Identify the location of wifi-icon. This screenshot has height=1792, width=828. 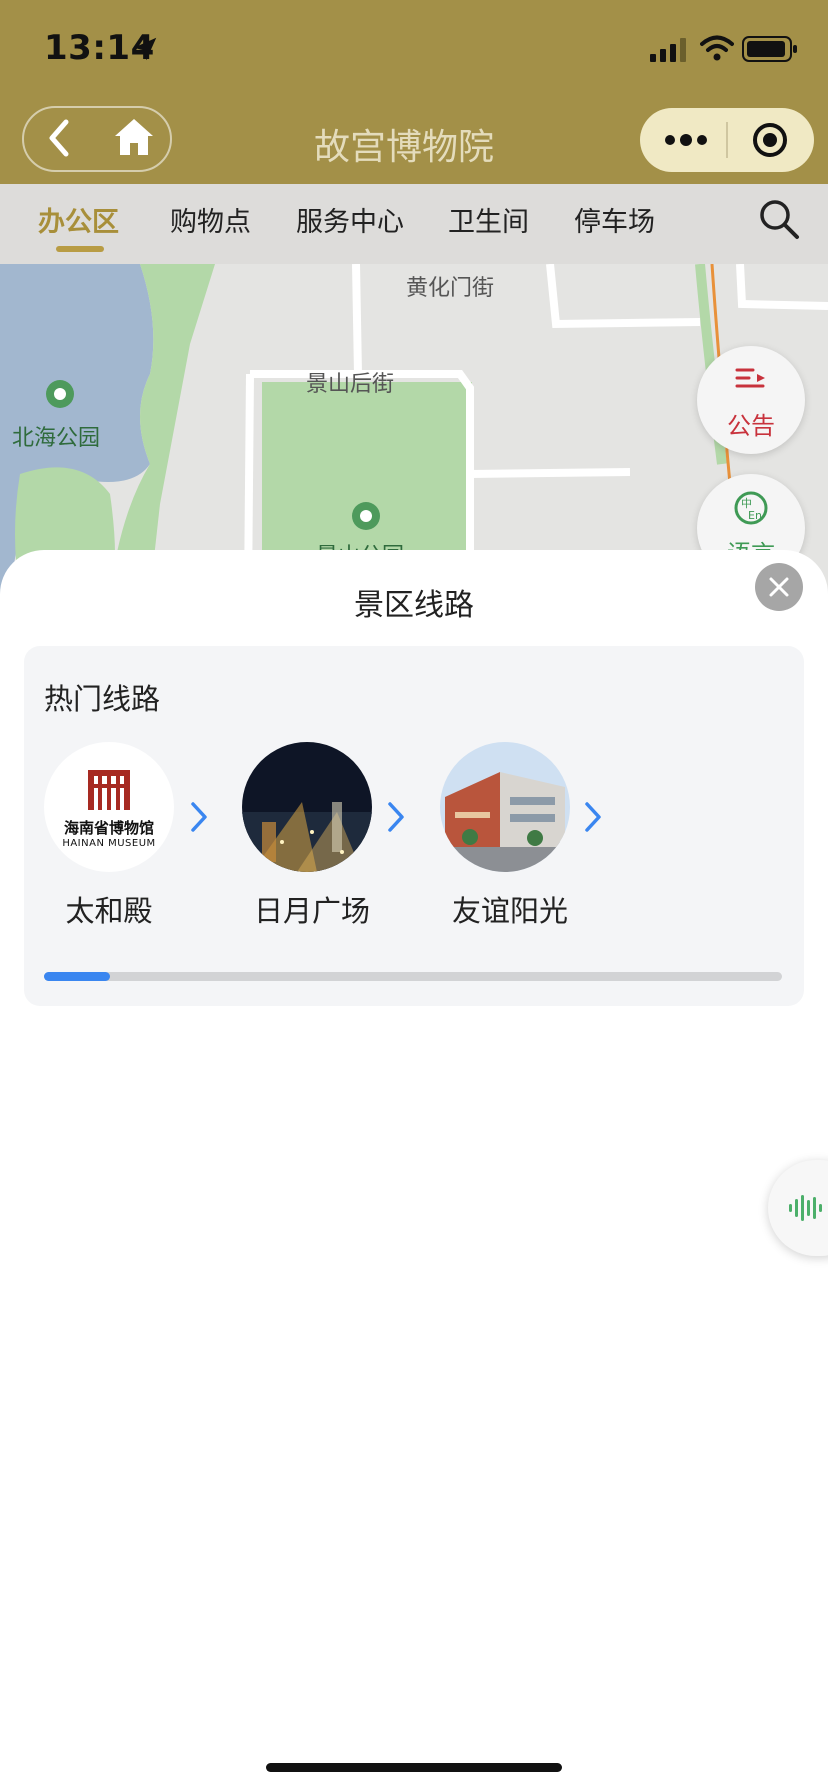
(717, 48).